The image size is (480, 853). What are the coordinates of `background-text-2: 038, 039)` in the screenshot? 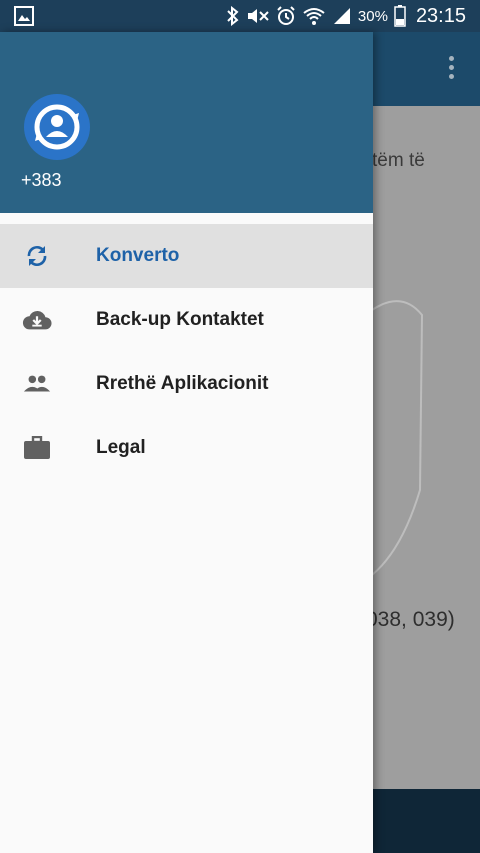 It's located at (410, 619).